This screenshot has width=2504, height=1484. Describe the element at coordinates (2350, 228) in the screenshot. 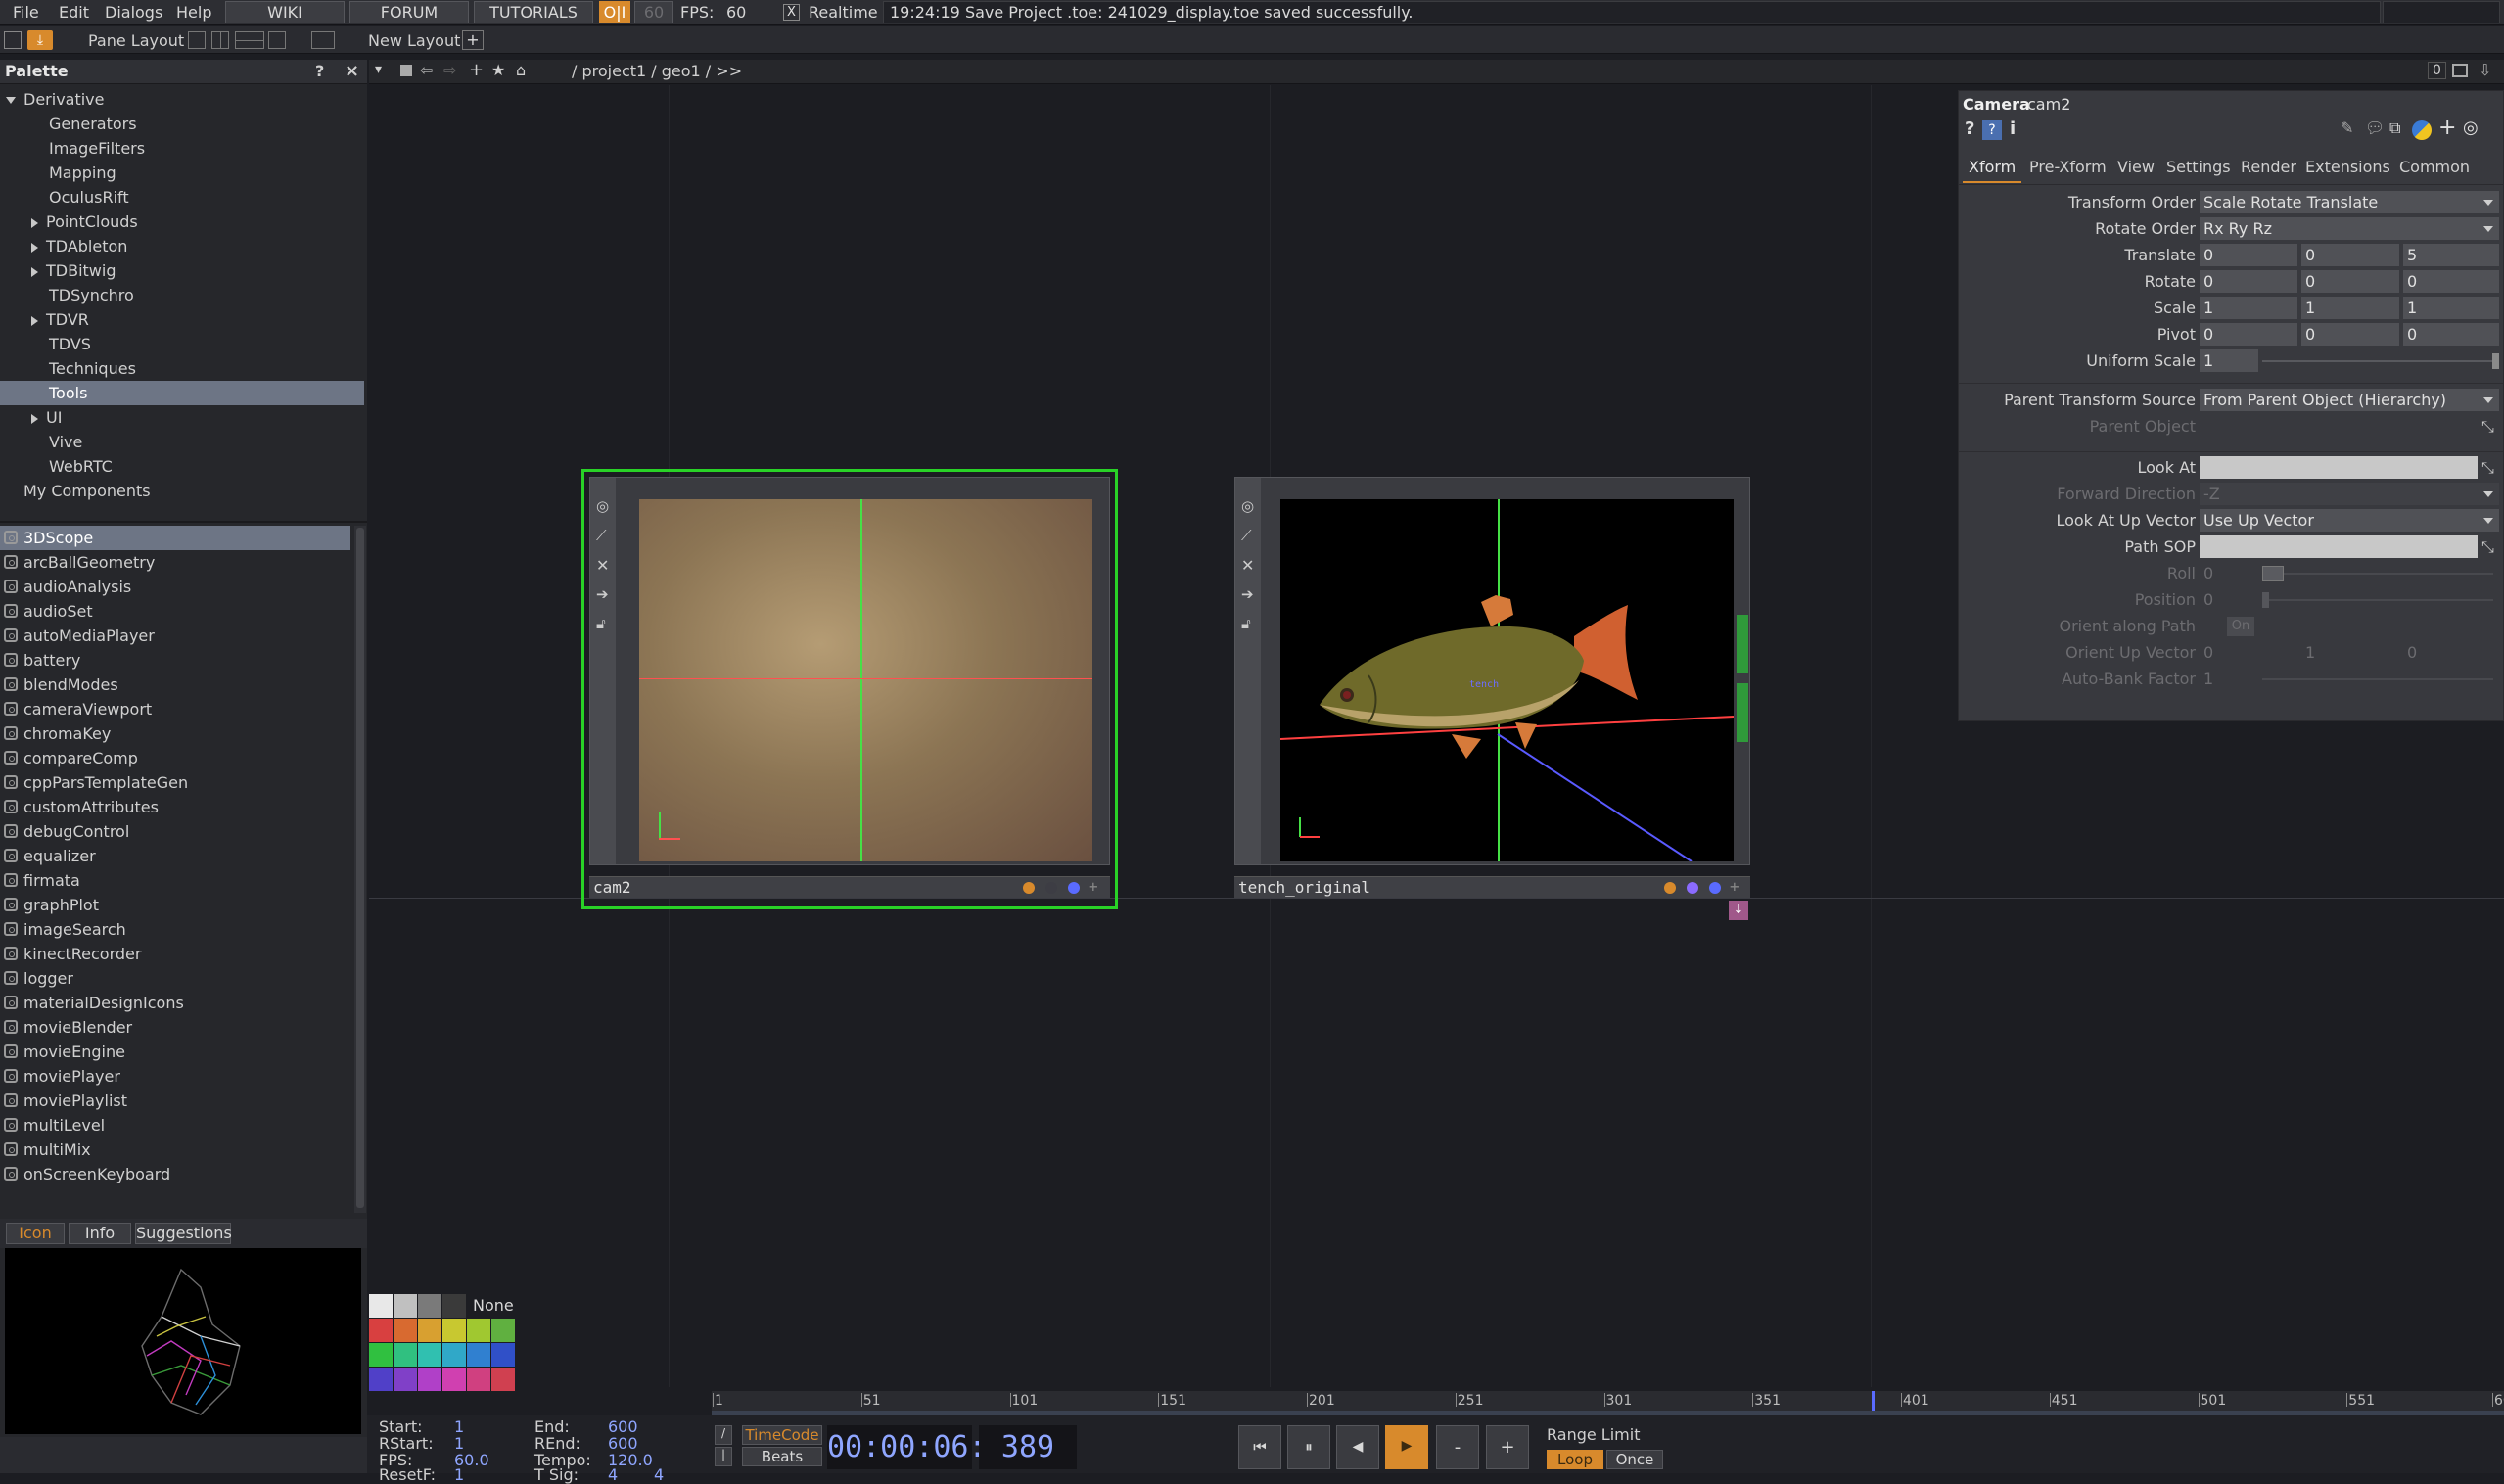

I see `rotate-order-menu: Rx Ry Rz` at that location.